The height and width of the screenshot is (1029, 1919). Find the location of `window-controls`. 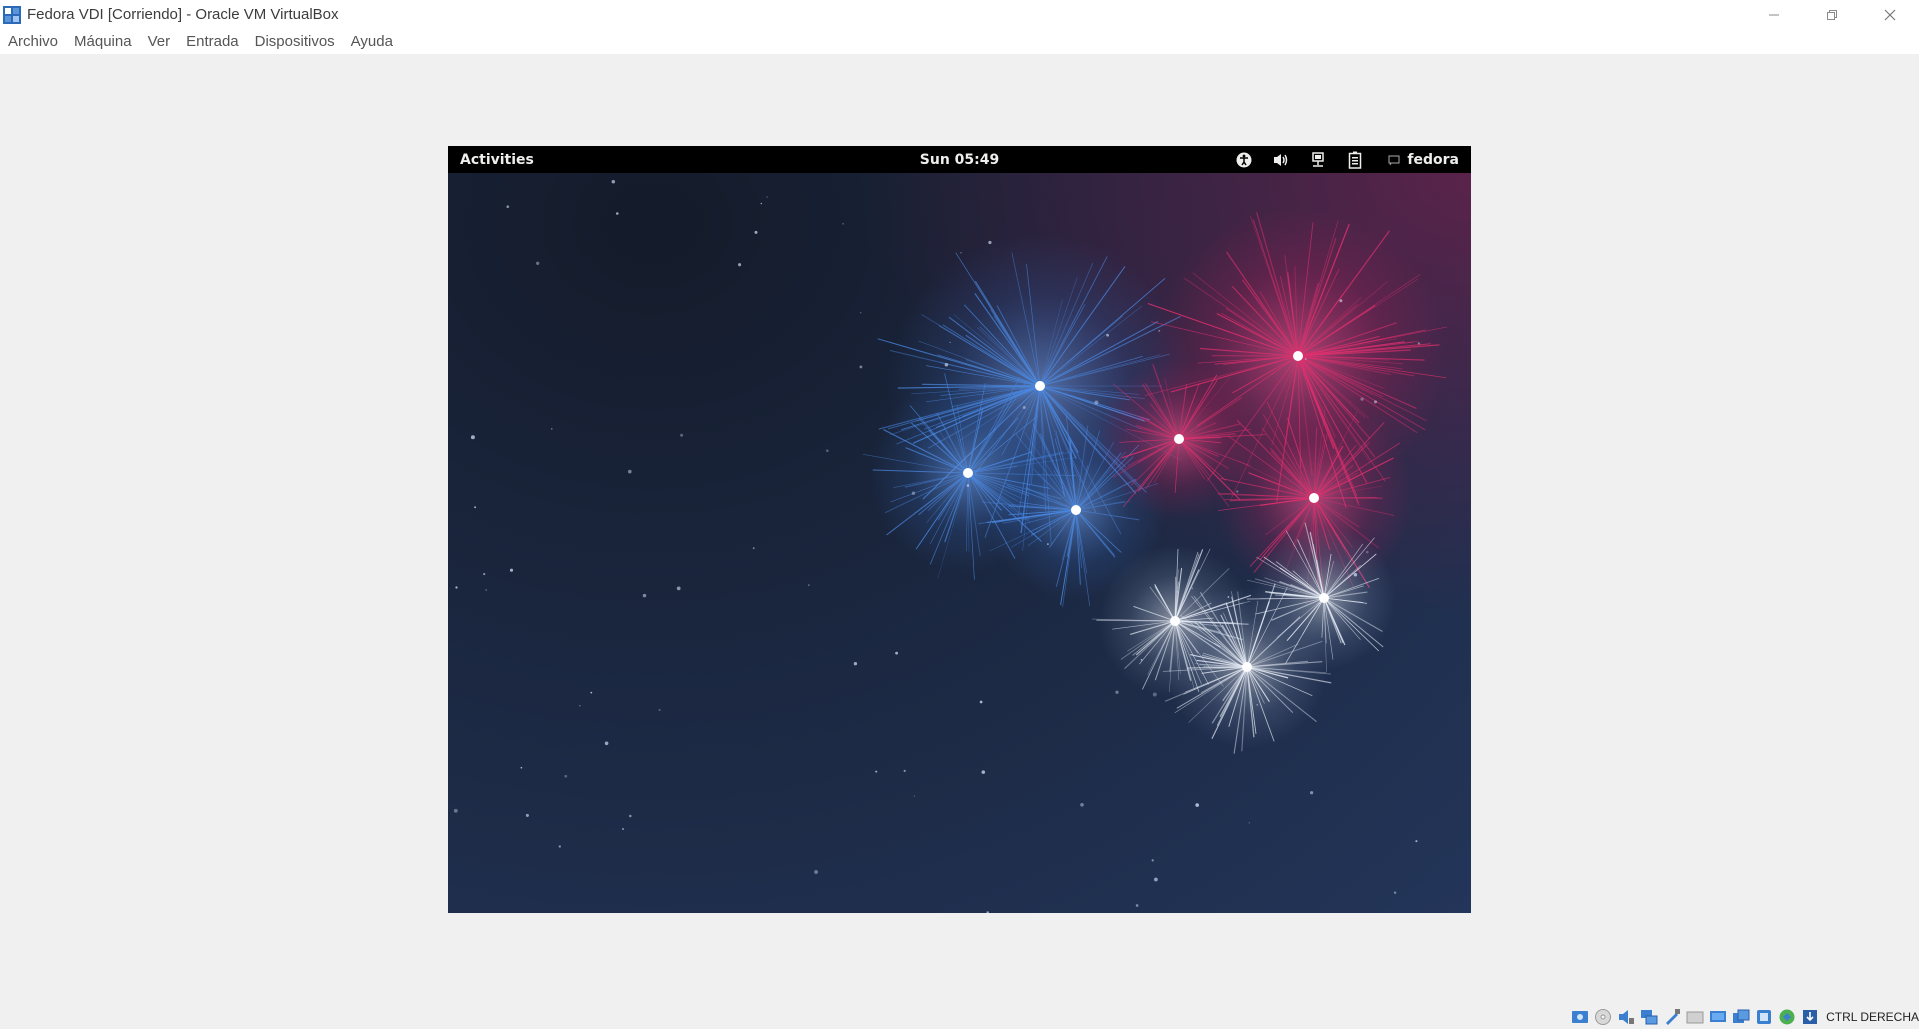

window-controls is located at coordinates (1832, 14).